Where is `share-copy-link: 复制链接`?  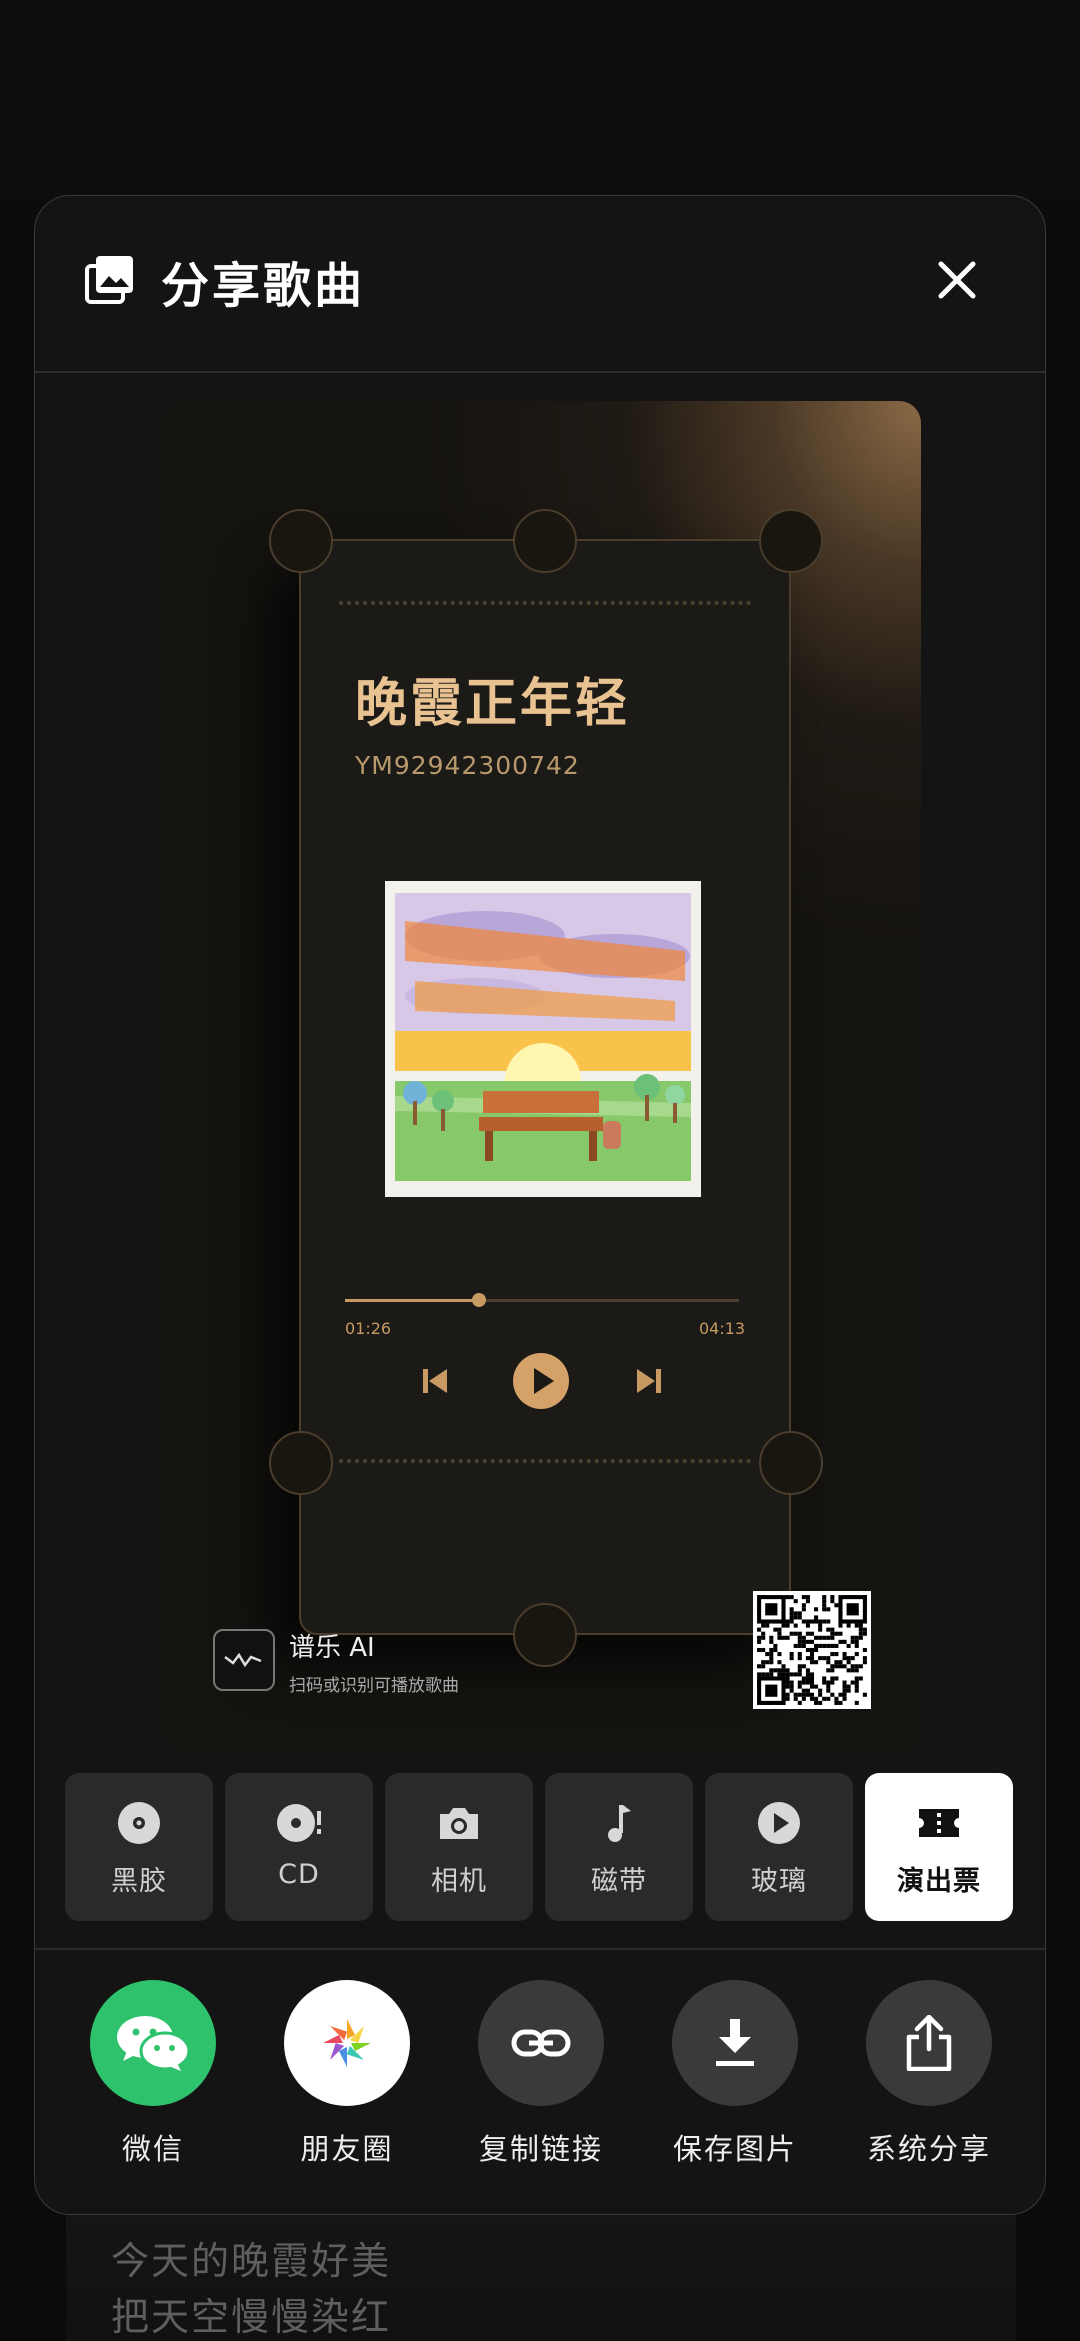 share-copy-link: 复制链接 is located at coordinates (541, 2074).